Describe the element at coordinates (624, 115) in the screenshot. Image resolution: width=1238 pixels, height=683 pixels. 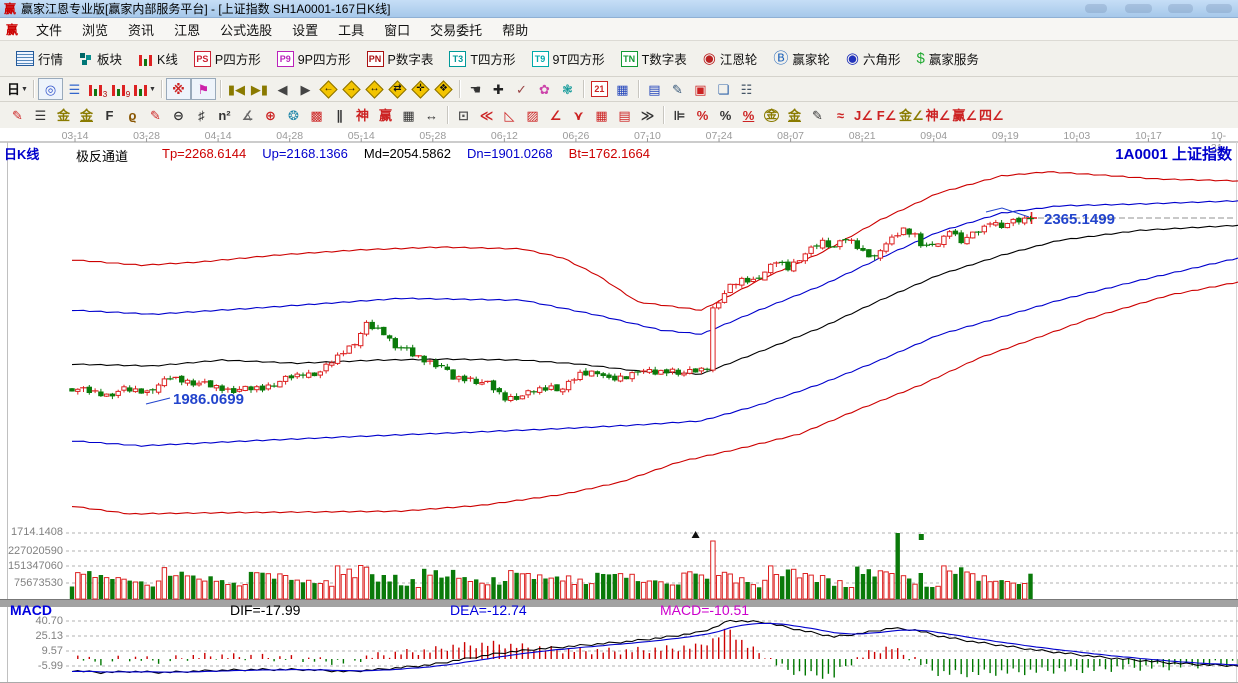
I see `draw-tool-grid-red-2: ▤` at that location.